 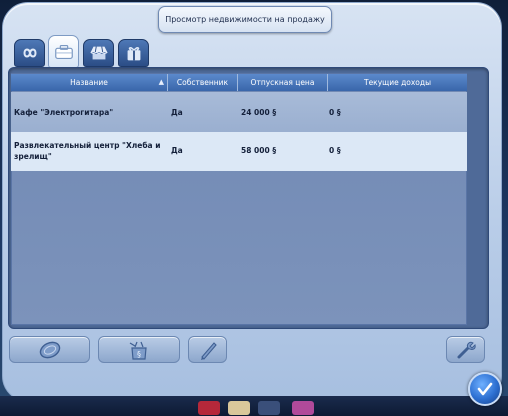 I want to click on tab-store, so click(x=98, y=53).